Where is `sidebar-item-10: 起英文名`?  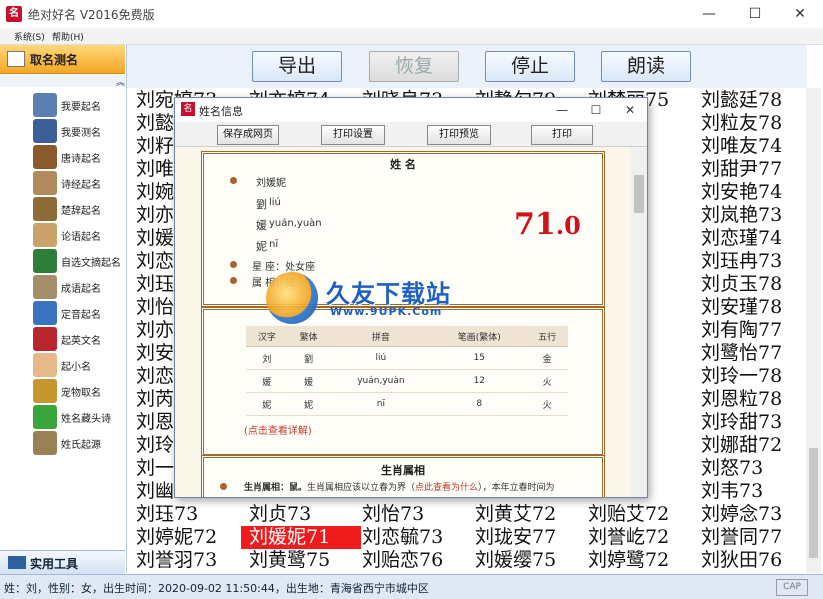
sidebar-item-10: 起英文名 is located at coordinates (62, 339).